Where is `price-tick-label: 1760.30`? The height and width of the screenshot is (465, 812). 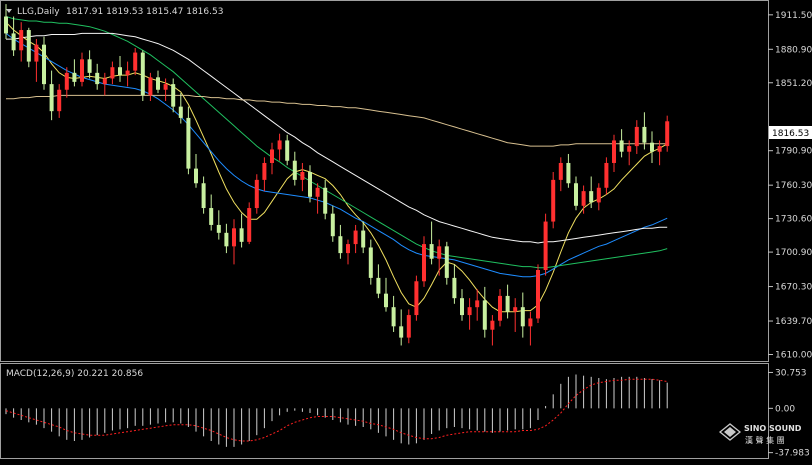
price-tick-label: 1760.30 is located at coordinates (793, 186).